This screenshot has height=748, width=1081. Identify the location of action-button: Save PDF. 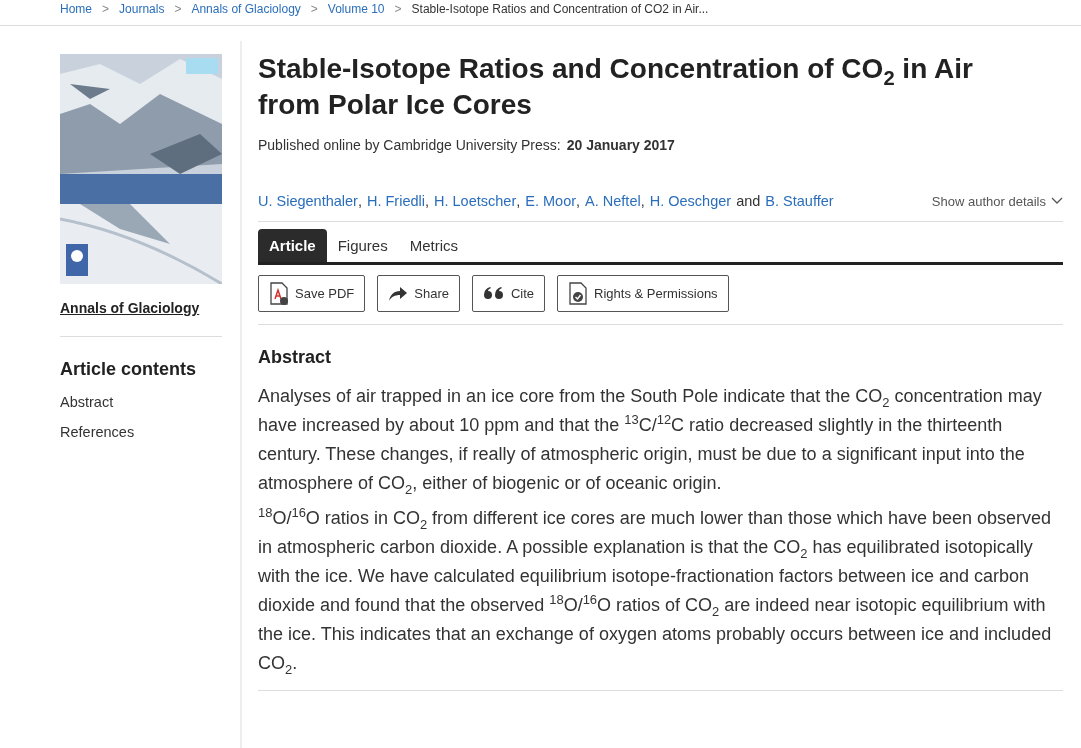
(312, 293).